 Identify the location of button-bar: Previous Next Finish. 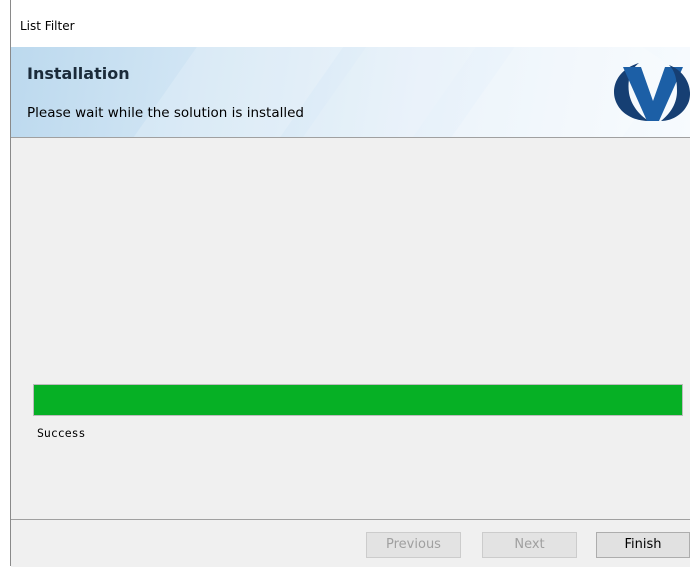
(350, 543).